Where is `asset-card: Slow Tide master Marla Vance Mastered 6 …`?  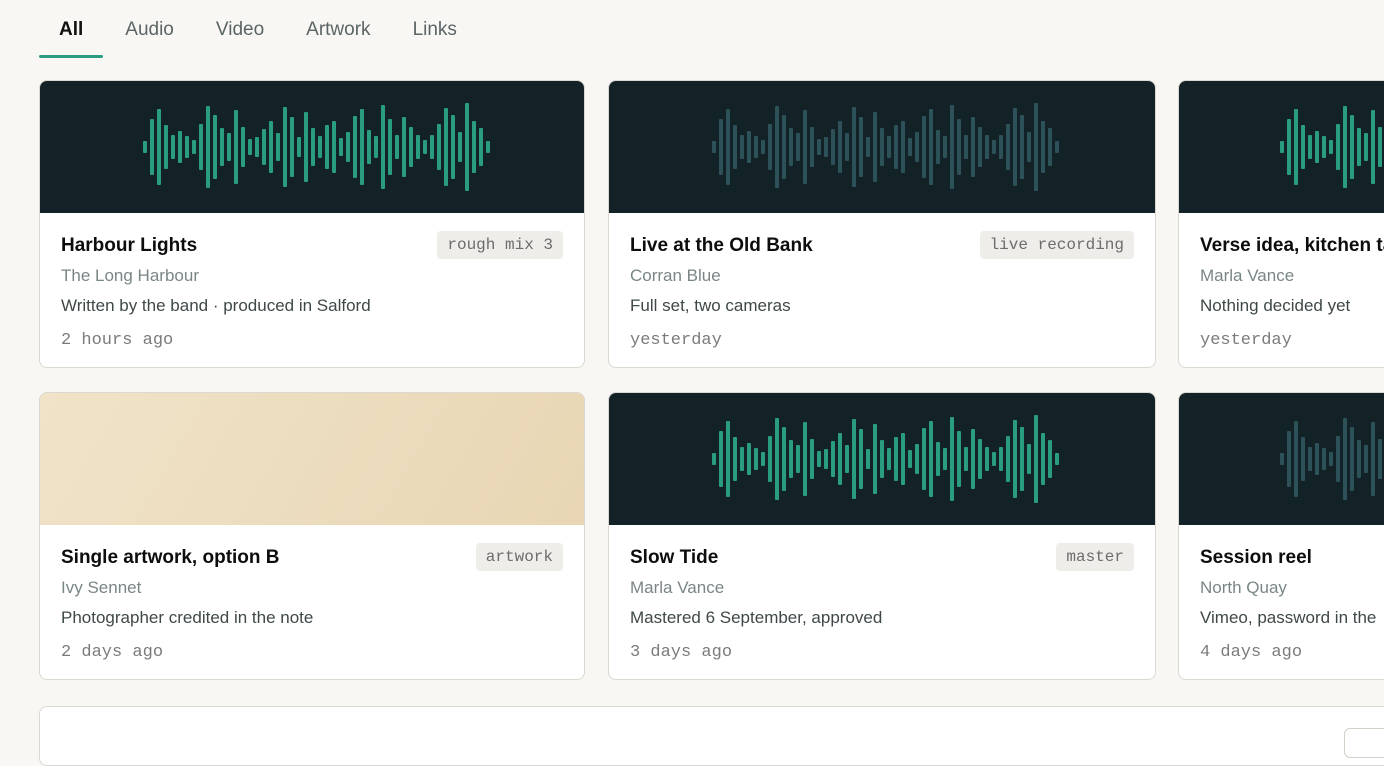 asset-card: Slow Tide master Marla Vance Mastered 6 … is located at coordinates (882, 536).